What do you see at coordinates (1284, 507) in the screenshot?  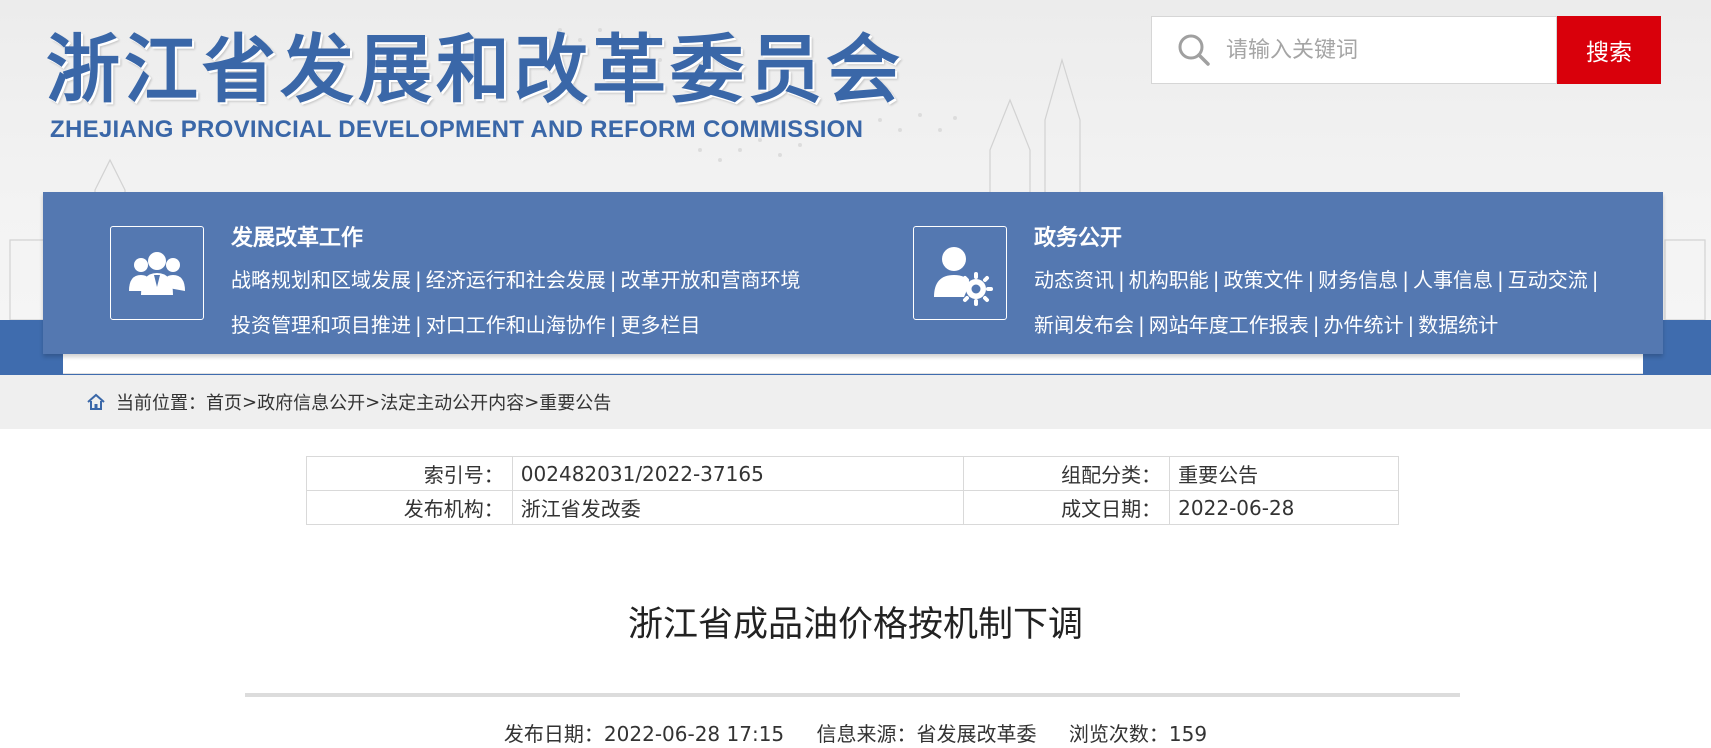 I see `document-date-value: 2022-06-28` at bounding box center [1284, 507].